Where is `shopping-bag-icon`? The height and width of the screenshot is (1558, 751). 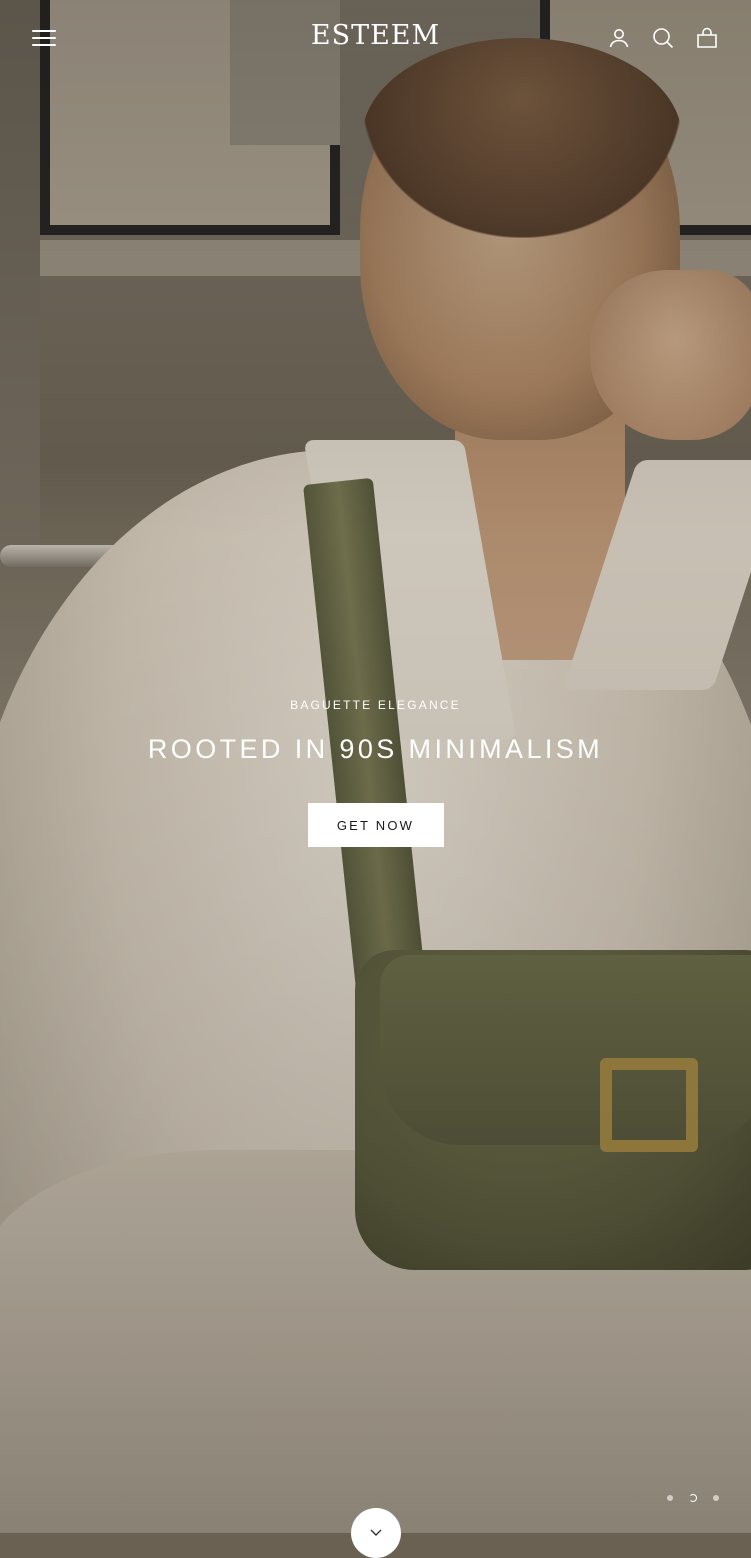
shopping-bag-icon is located at coordinates (707, 37).